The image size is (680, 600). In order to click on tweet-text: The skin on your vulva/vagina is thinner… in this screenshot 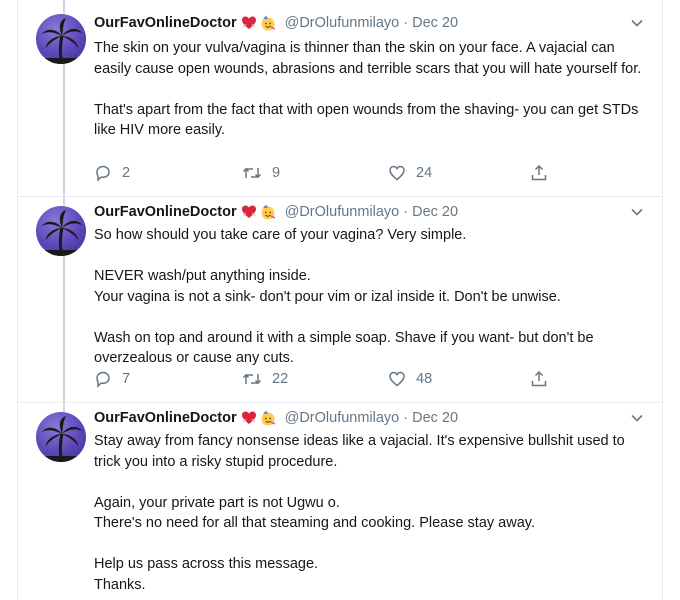, I will do `click(369, 89)`.